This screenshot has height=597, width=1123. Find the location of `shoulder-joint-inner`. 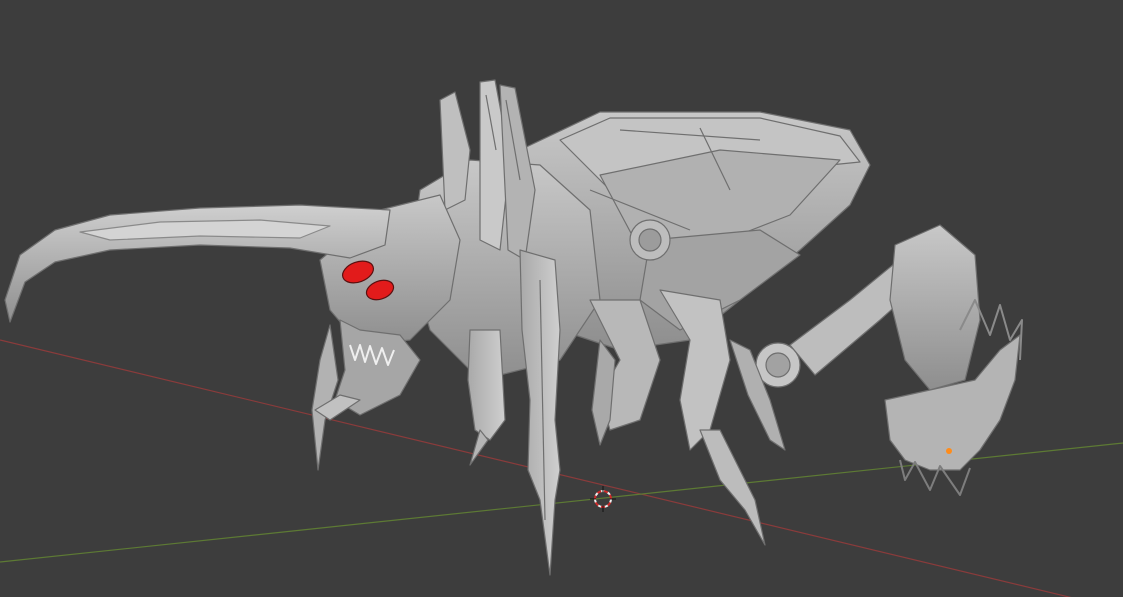

shoulder-joint-inner is located at coordinates (650, 240).